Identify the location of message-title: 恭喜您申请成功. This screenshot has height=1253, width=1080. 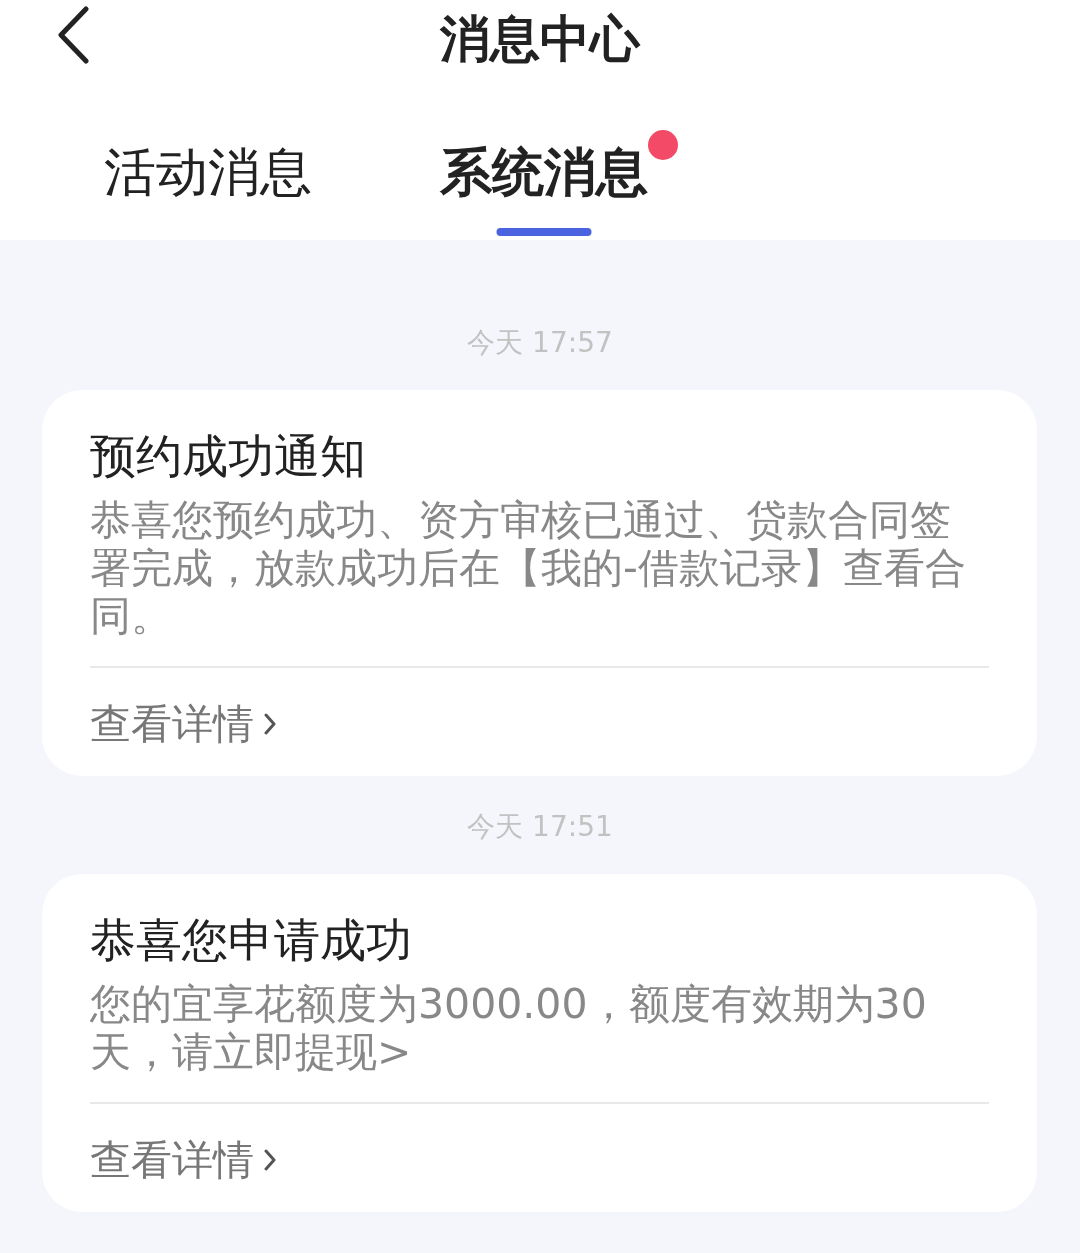
(251, 940).